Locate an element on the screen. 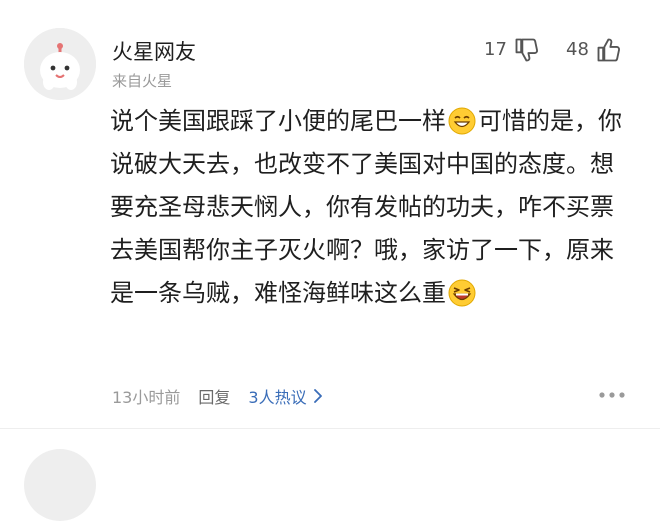 The width and height of the screenshot is (660, 521). more-options-button is located at coordinates (612, 395).